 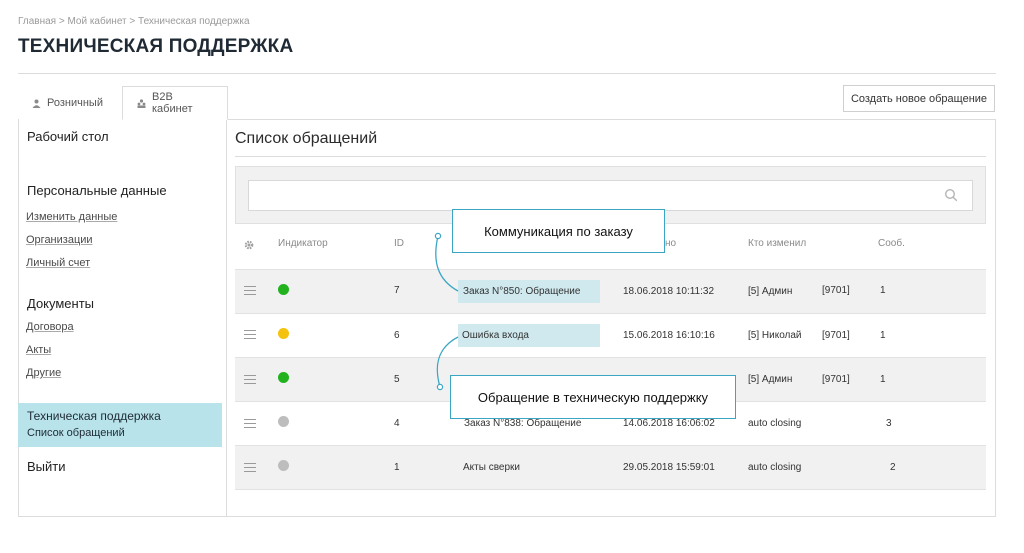 I want to click on cell-date: 15.06.2018 16:10:16, so click(x=669, y=335).